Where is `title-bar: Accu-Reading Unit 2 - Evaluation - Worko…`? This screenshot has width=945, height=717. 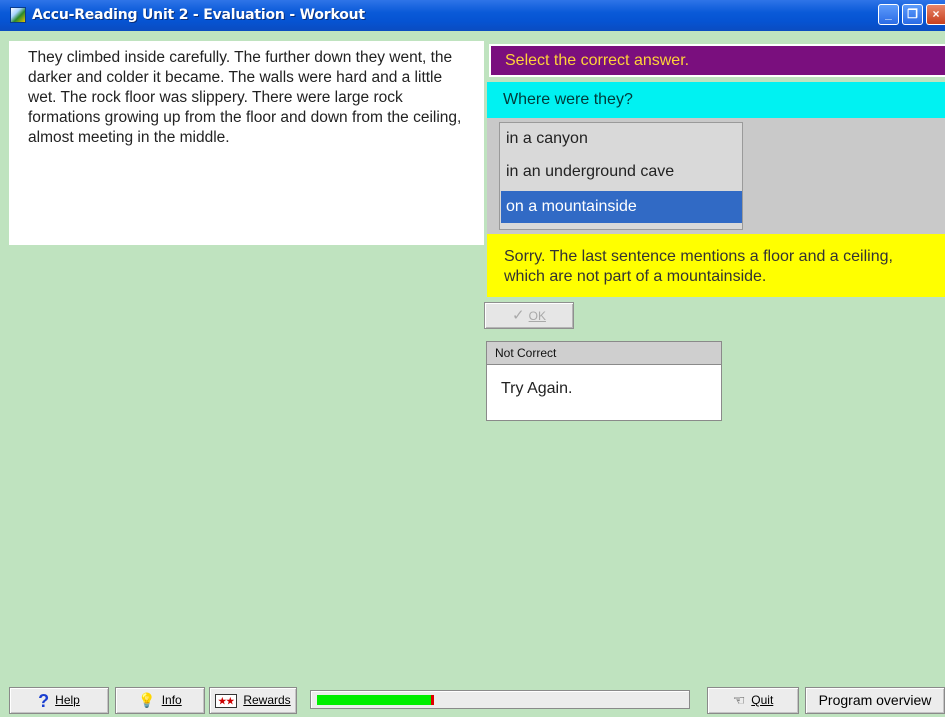
title-bar: Accu-Reading Unit 2 - Evaluation - Worko… is located at coordinates (472, 15).